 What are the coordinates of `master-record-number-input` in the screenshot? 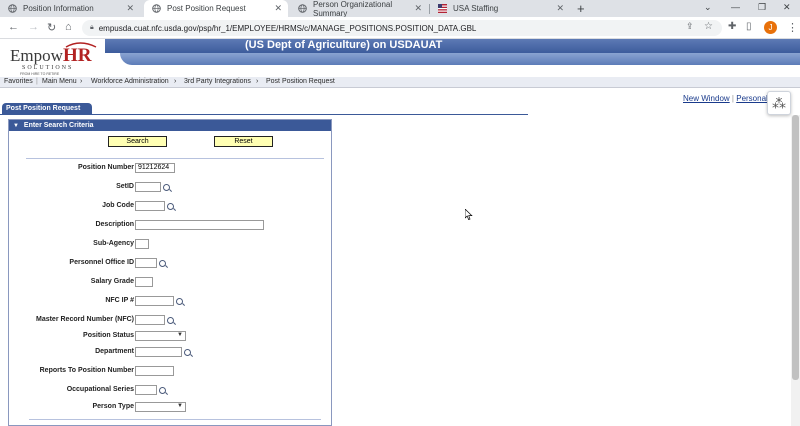 It's located at (150, 320).